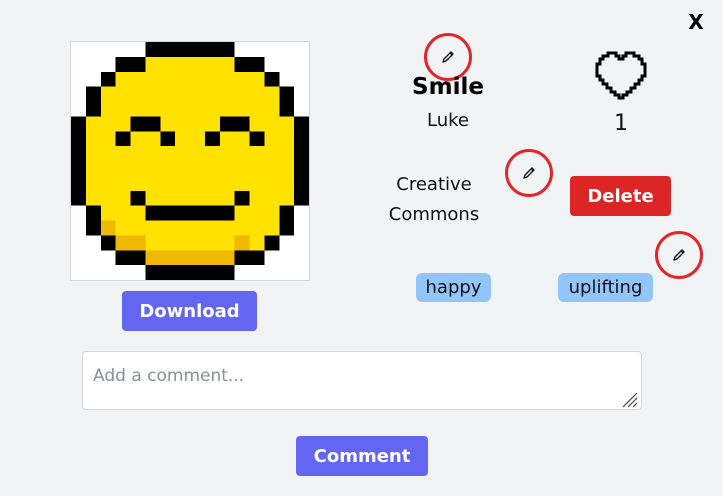 The width and height of the screenshot is (723, 496). Describe the element at coordinates (362, 380) in the screenshot. I see `comment-input` at that location.